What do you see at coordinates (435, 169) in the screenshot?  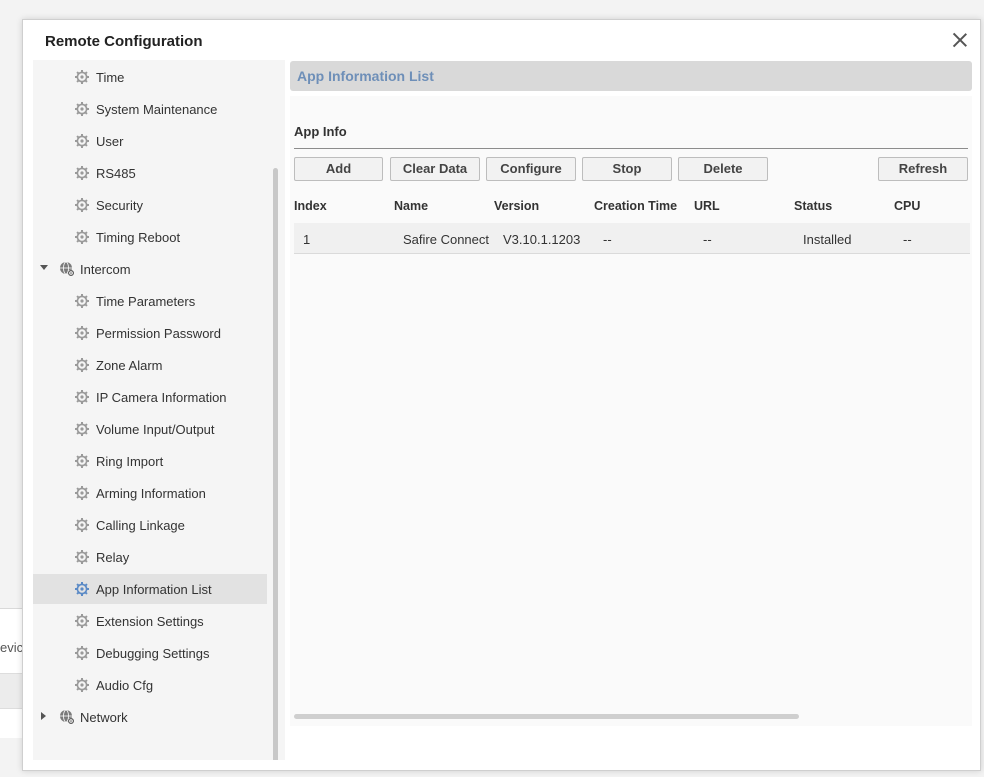 I see `clear-data-button: Clear Data` at bounding box center [435, 169].